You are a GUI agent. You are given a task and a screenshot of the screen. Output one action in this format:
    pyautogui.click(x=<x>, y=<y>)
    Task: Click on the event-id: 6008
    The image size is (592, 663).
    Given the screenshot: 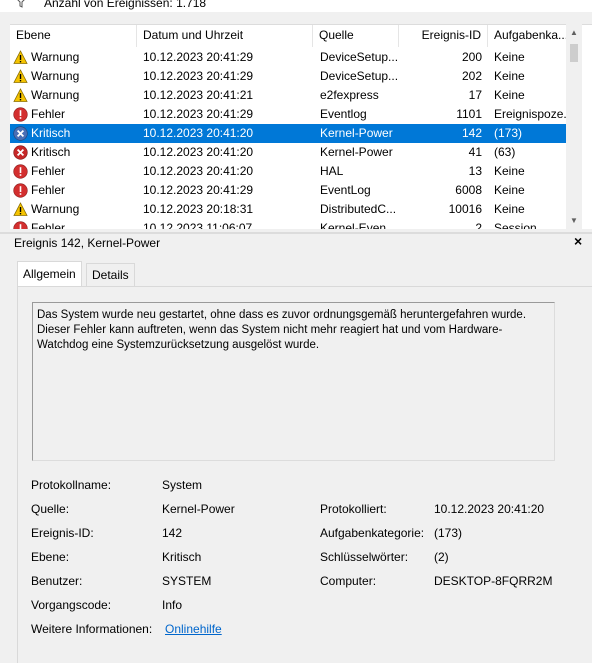 What is the action you would take?
    pyautogui.click(x=468, y=190)
    